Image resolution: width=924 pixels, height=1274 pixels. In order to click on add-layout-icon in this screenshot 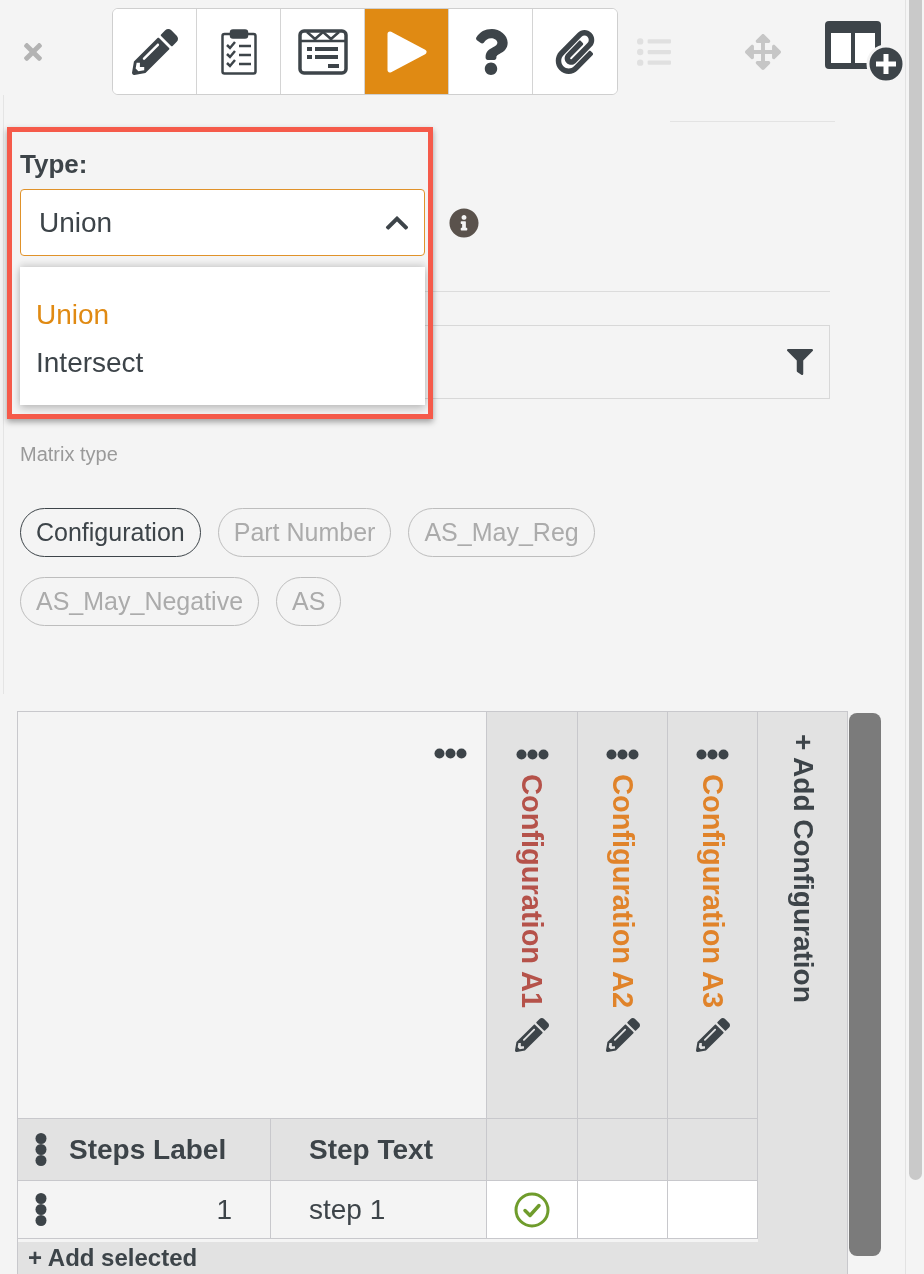, I will do `click(865, 51)`.